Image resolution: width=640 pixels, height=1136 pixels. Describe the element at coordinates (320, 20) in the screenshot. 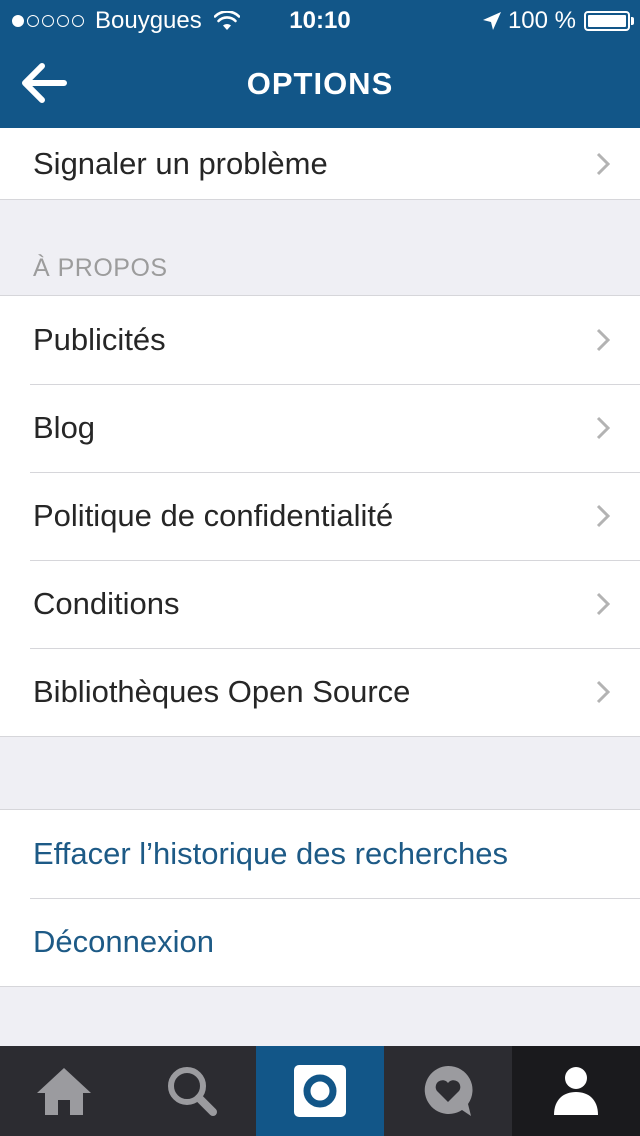

I see `status-bar: Bouygues 10:10 100 %` at that location.